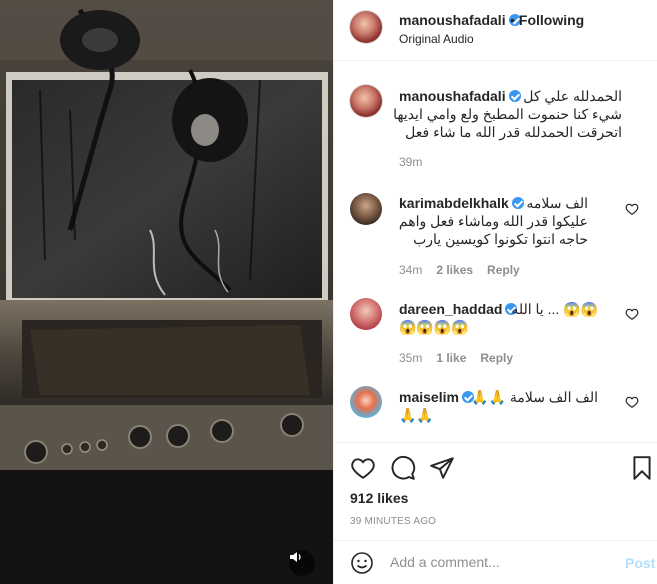 Image resolution: width=657 pixels, height=584 pixels. I want to click on caption-line-3: اتحرقت الحمدلله قدر الله ما شاء فعل, so click(513, 132).